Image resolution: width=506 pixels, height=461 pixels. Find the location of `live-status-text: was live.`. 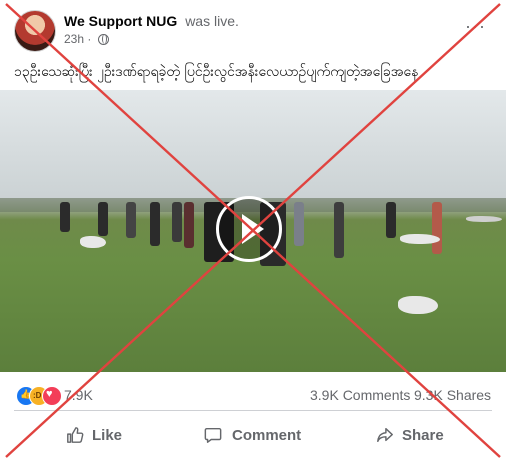

live-status-text: was live. is located at coordinates (212, 21).